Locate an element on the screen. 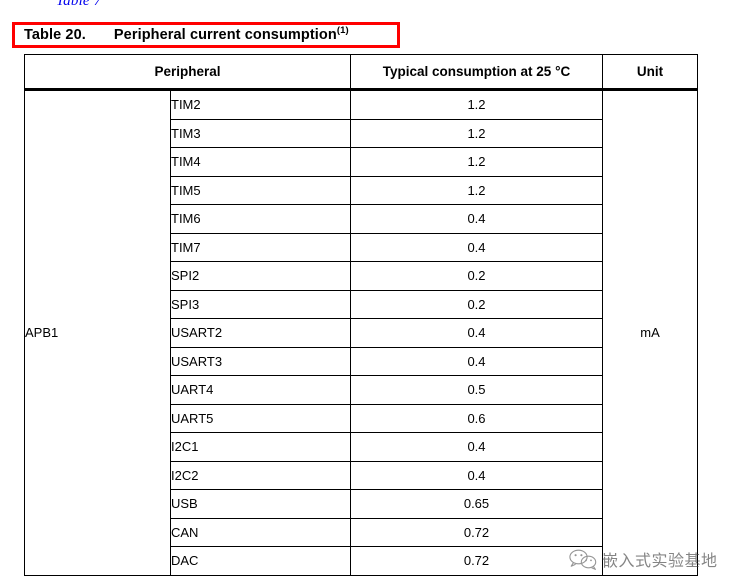 This screenshot has width=752, height=587. column-header-unit: Unit is located at coordinates (650, 72).